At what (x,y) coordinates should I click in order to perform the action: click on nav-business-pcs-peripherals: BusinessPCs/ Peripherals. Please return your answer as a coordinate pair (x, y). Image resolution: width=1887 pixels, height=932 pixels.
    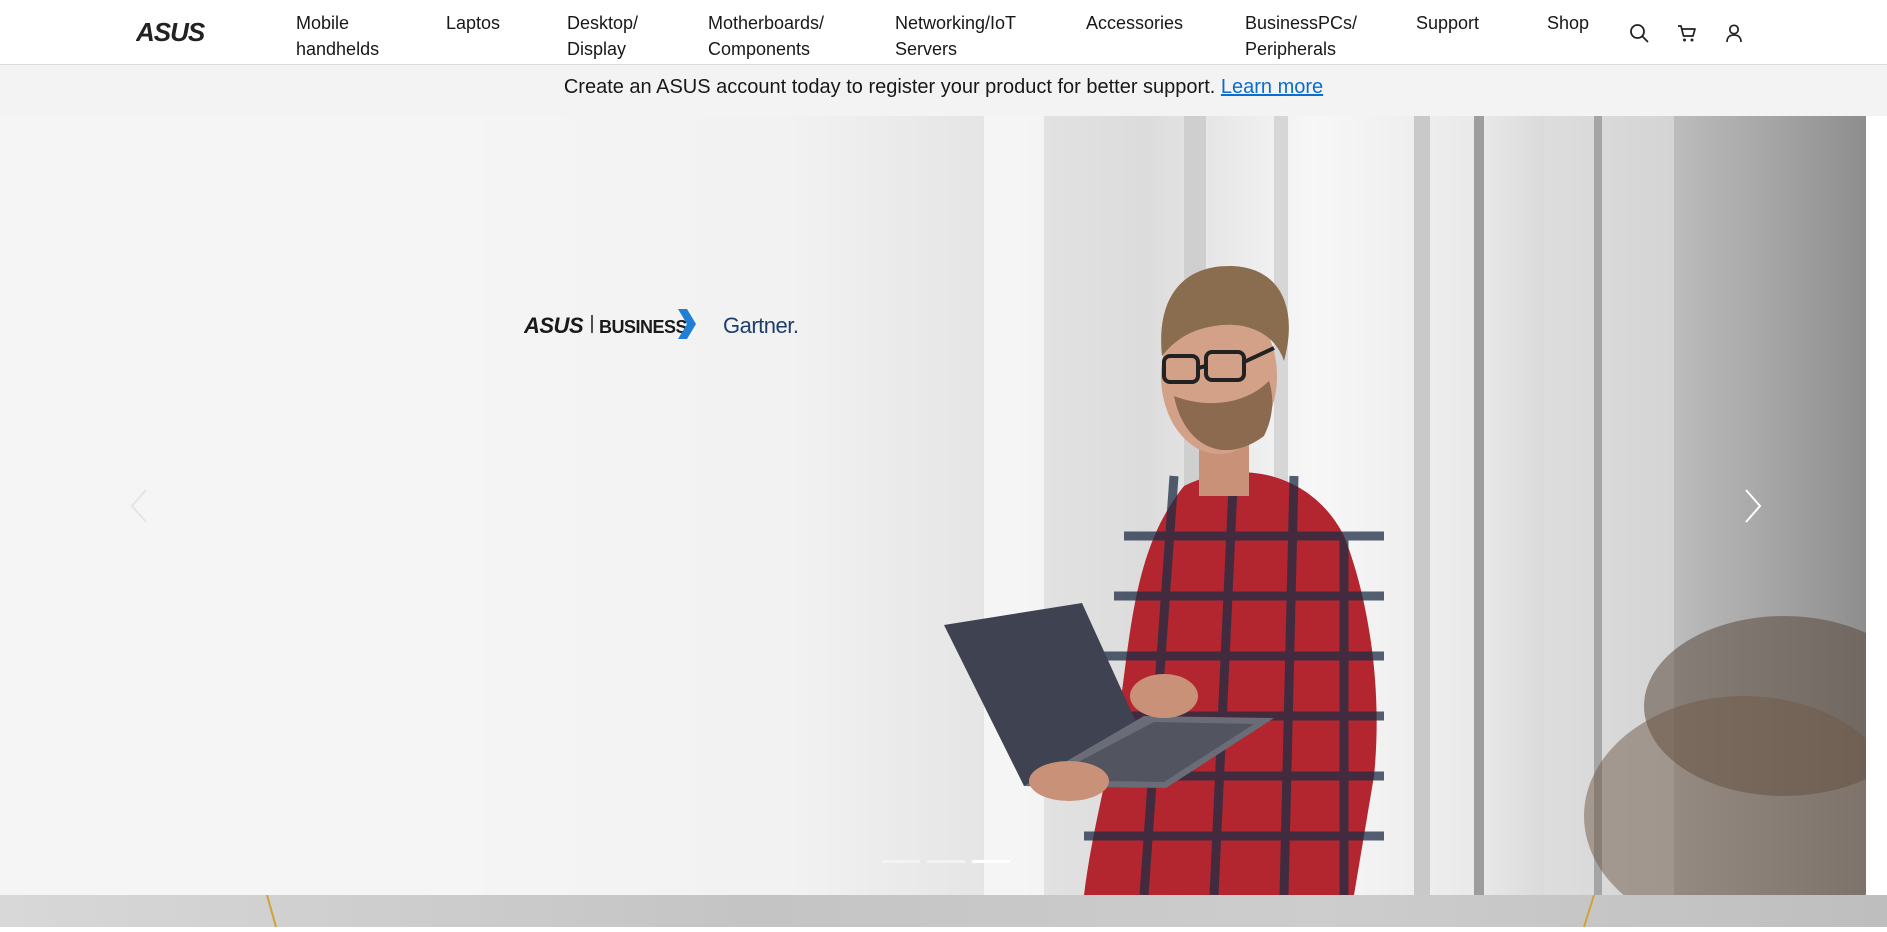
    Looking at the image, I should click on (1301, 36).